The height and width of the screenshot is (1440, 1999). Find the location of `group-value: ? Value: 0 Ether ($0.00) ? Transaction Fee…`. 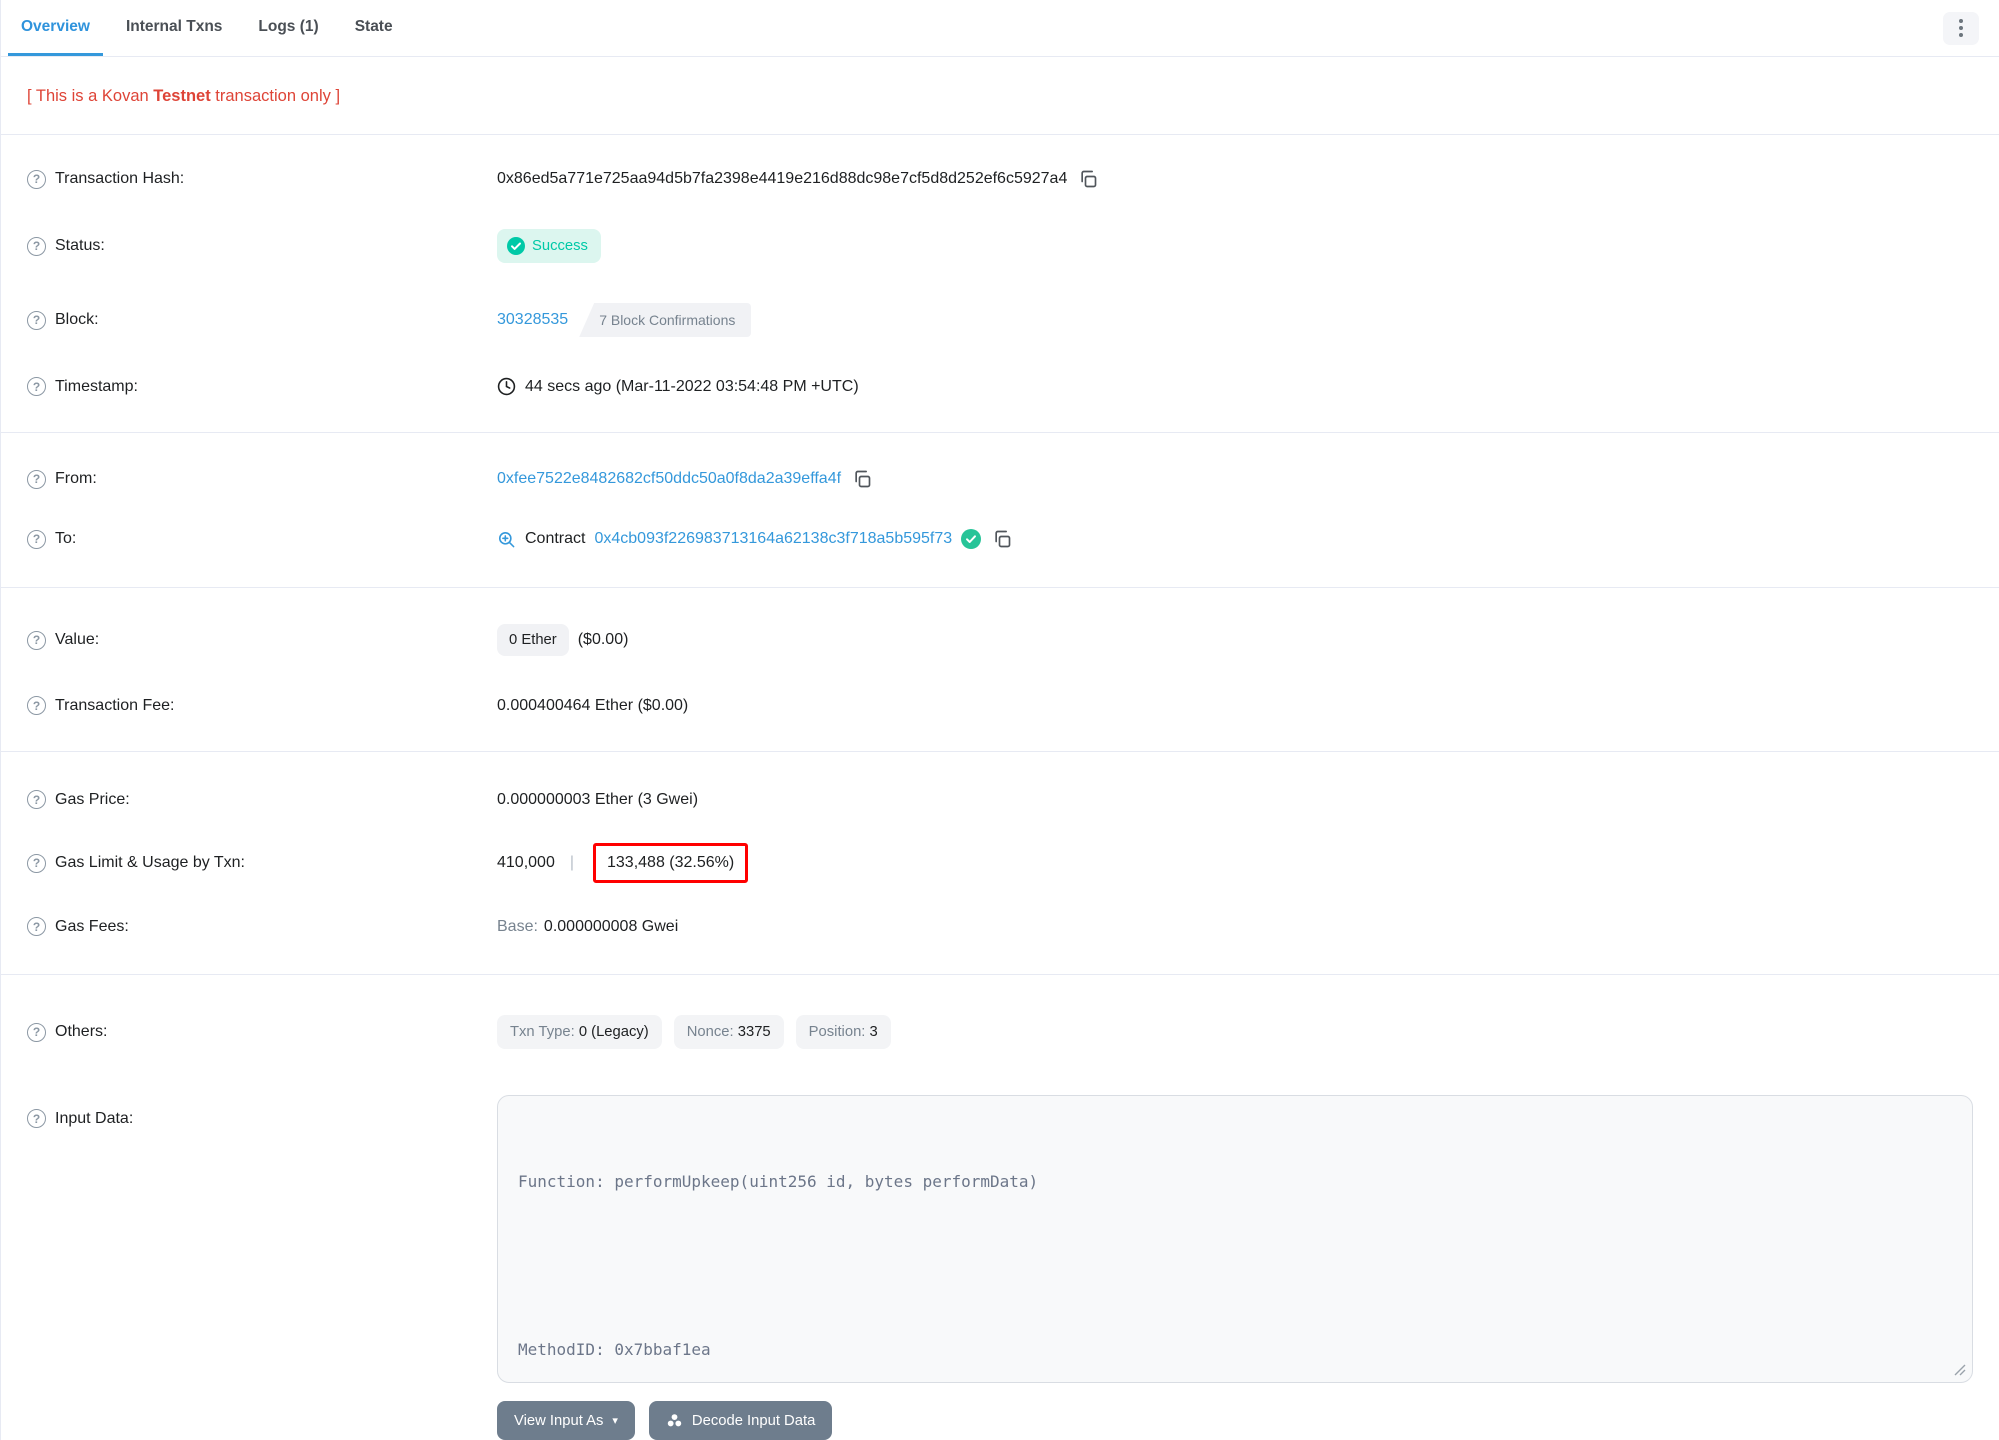

group-value: ? Value: 0 Ether ($0.00) ? Transaction Fee… is located at coordinates (1000, 669).